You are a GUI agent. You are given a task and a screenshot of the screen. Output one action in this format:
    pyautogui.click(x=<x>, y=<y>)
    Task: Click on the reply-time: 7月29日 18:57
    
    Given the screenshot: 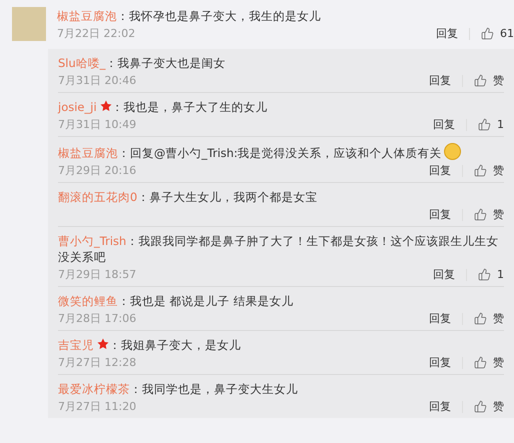 What is the action you would take?
    pyautogui.click(x=97, y=274)
    